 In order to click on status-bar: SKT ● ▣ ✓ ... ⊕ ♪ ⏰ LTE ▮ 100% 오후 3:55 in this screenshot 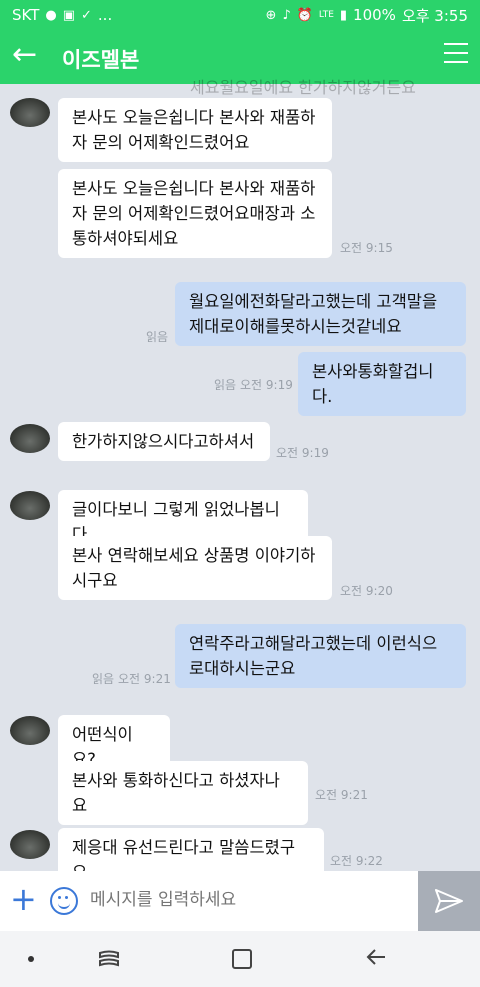, I will do `click(240, 15)`.